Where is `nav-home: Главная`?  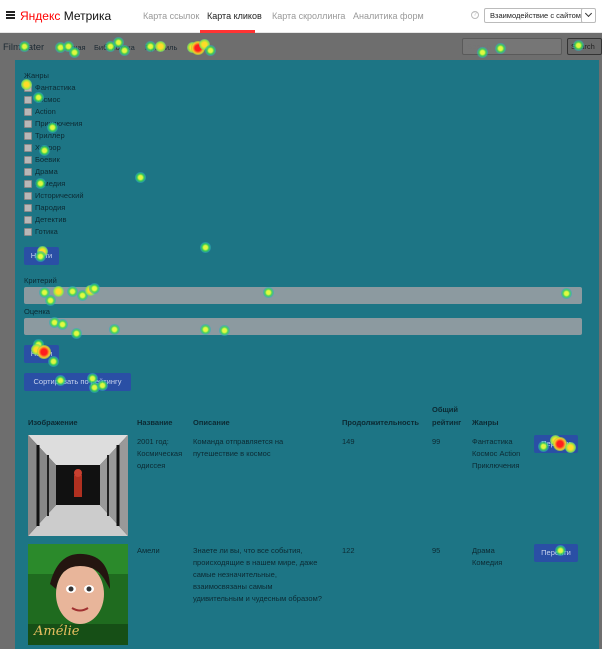 nav-home: Главная is located at coordinates (71, 47).